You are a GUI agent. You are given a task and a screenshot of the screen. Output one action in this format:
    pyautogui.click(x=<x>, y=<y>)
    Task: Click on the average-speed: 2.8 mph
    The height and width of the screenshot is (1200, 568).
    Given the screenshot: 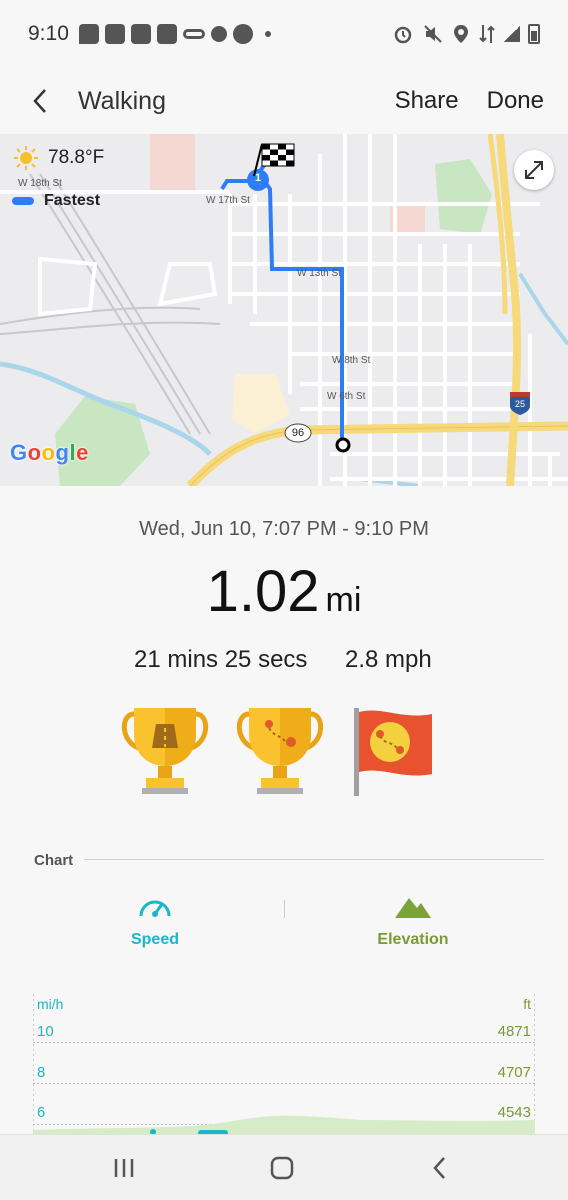 What is the action you would take?
    pyautogui.click(x=388, y=659)
    